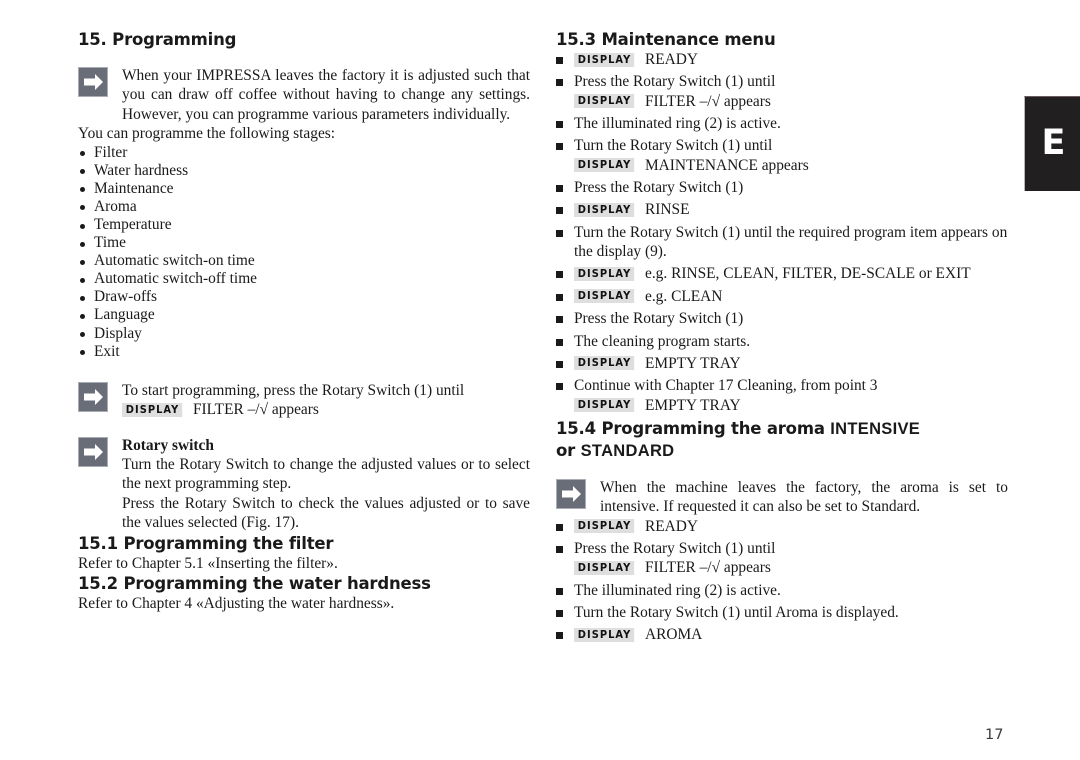 This screenshot has width=1080, height=760. What do you see at coordinates (254, 583) in the screenshot?
I see `section-heading-15-2: 15.2 Programming the water hardness` at bounding box center [254, 583].